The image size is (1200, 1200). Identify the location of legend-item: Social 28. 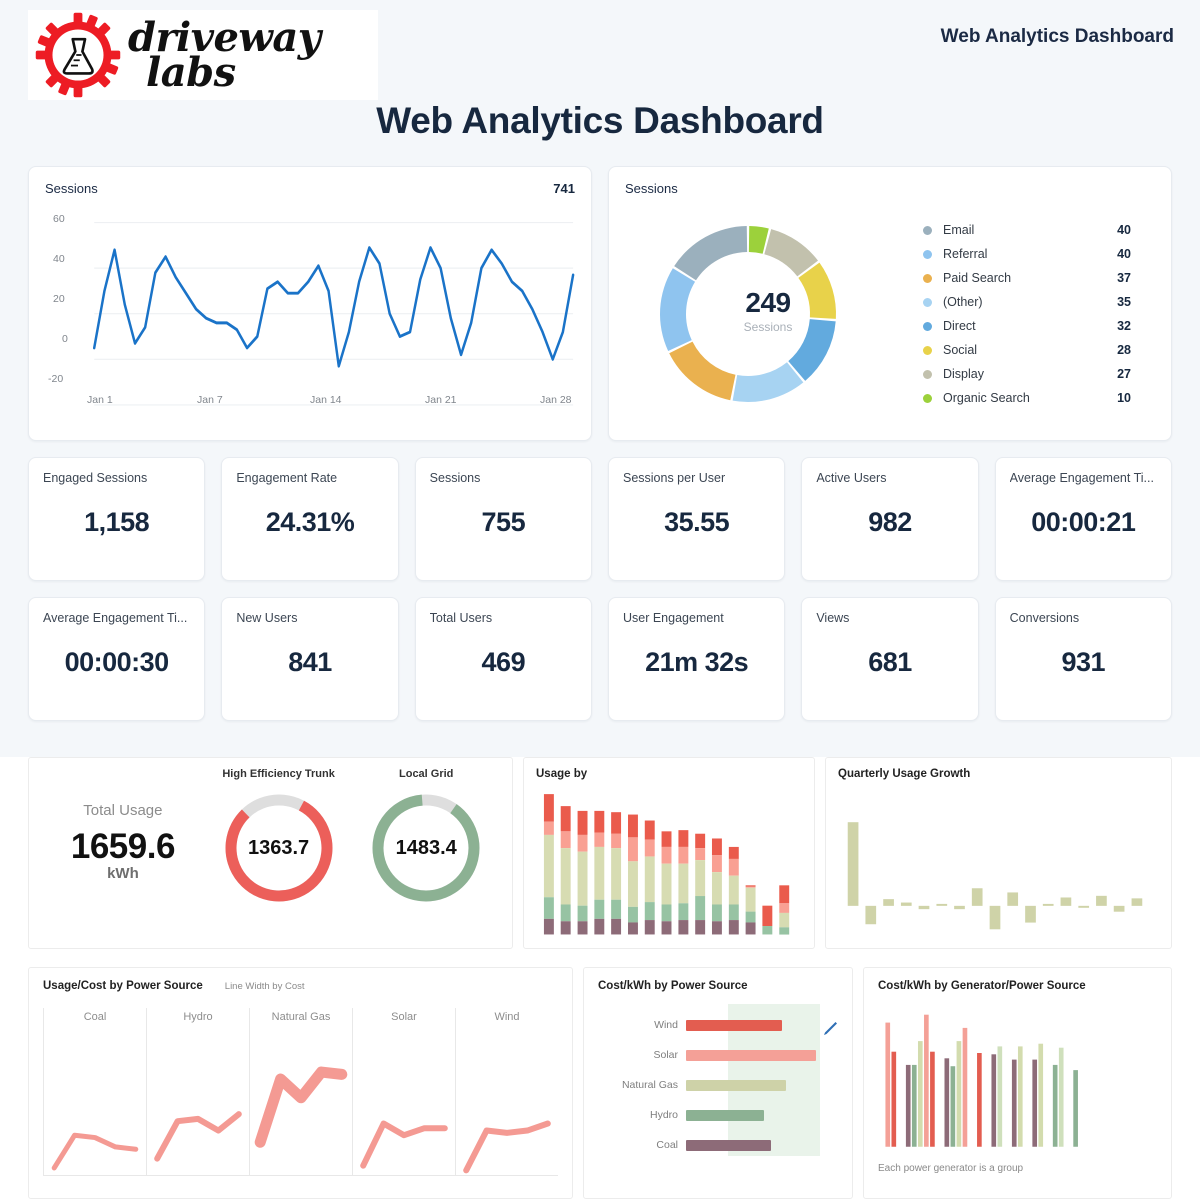
(1027, 350).